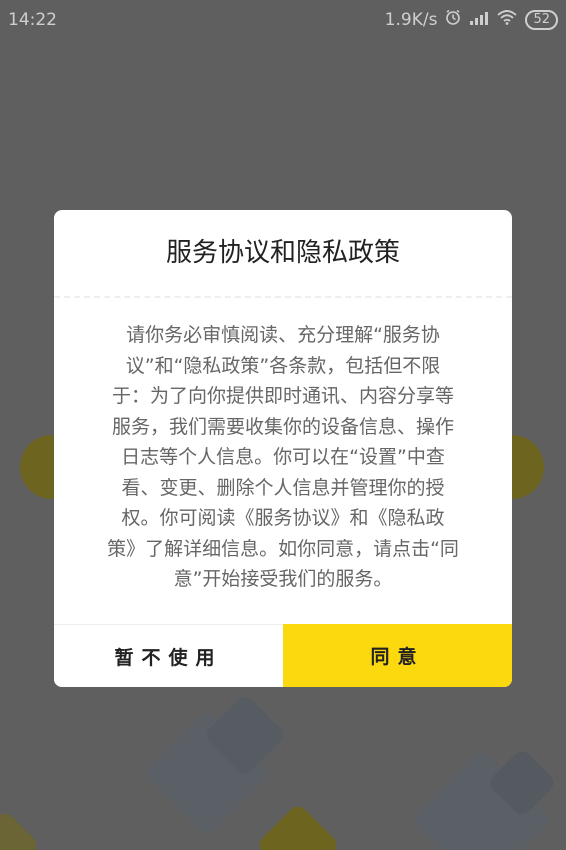 The image size is (566, 850). What do you see at coordinates (453, 19) in the screenshot?
I see `alarm-clock-icon` at bounding box center [453, 19].